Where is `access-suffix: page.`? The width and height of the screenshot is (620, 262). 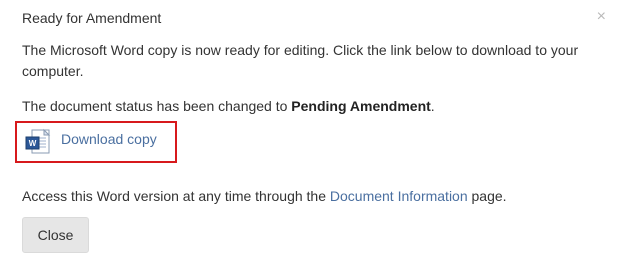
access-suffix: page. is located at coordinates (487, 196).